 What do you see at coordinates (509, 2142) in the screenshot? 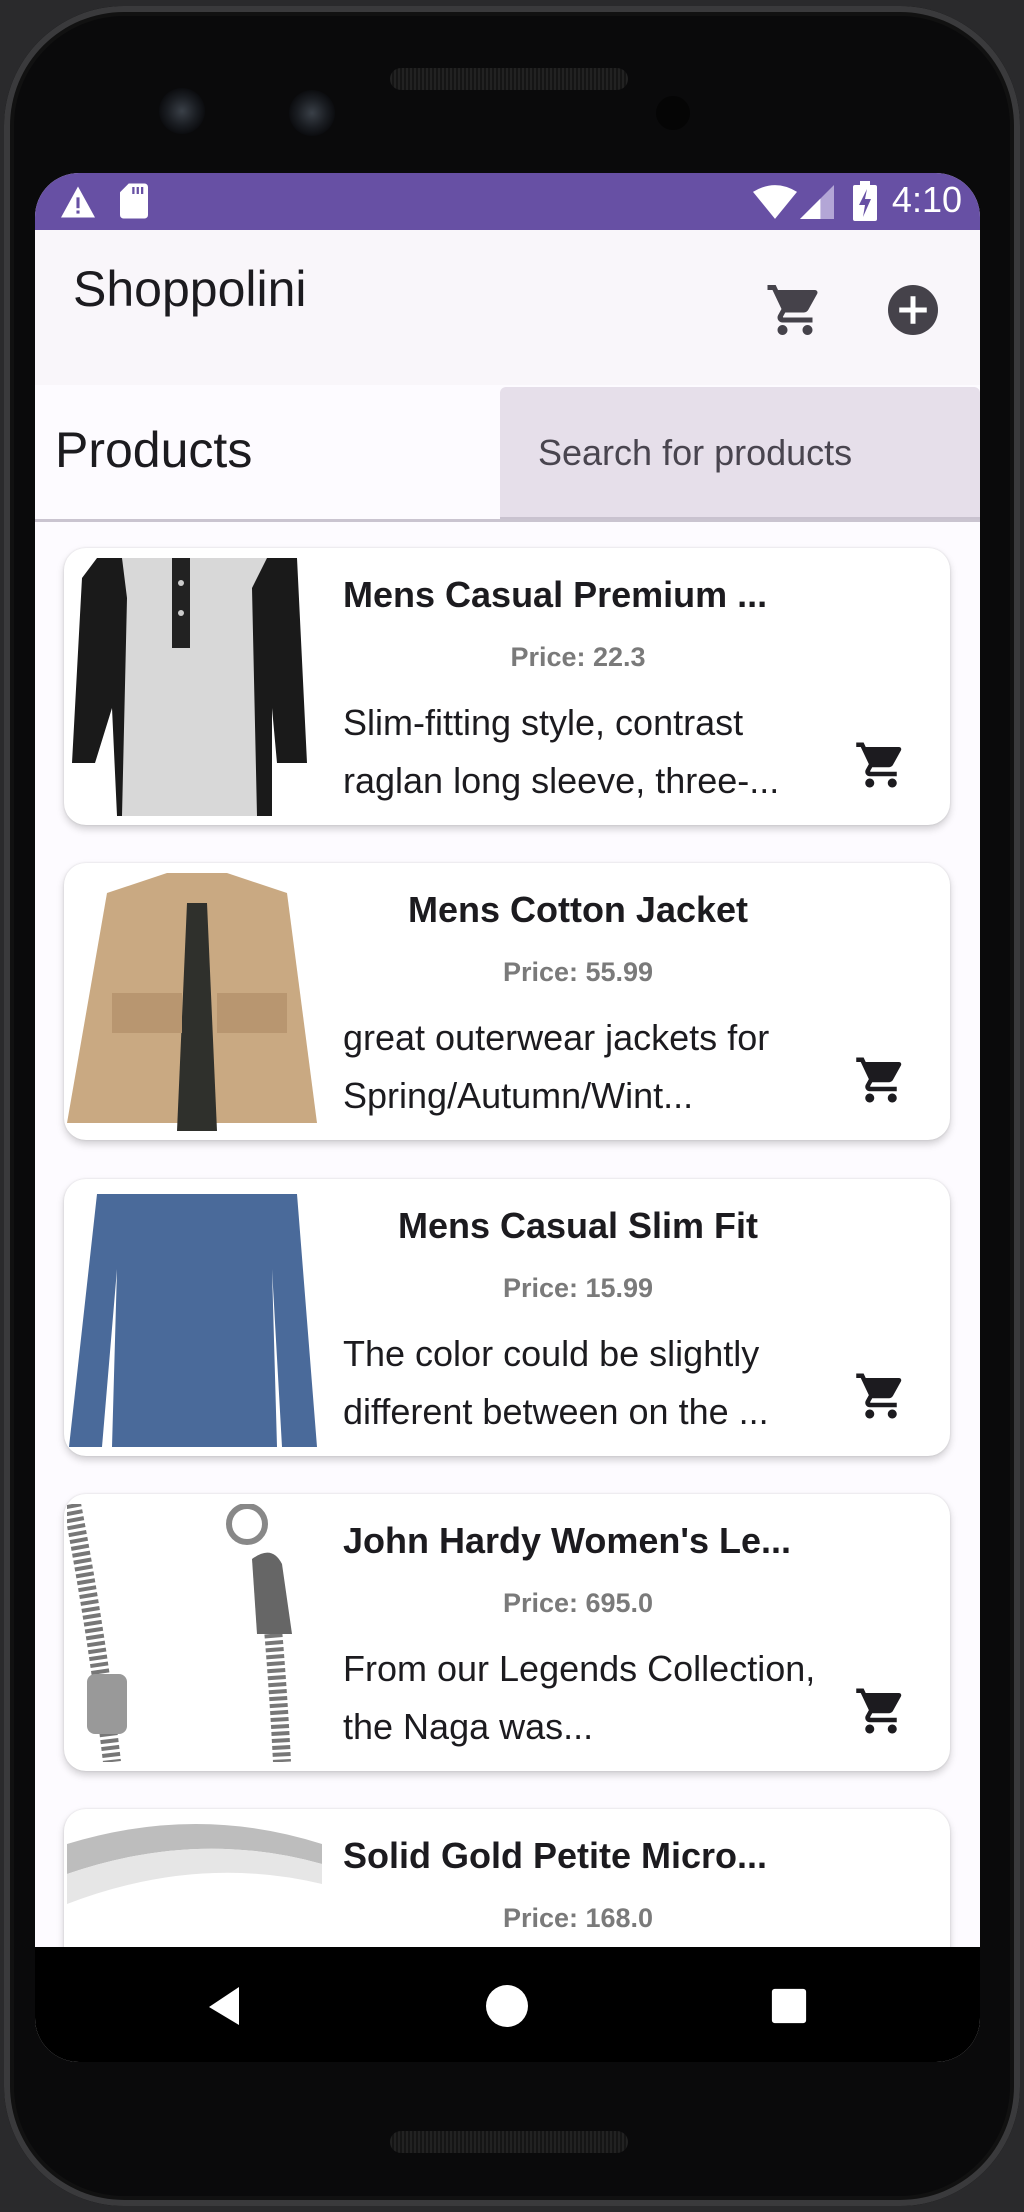
I see `bottom-speaker` at bounding box center [509, 2142].